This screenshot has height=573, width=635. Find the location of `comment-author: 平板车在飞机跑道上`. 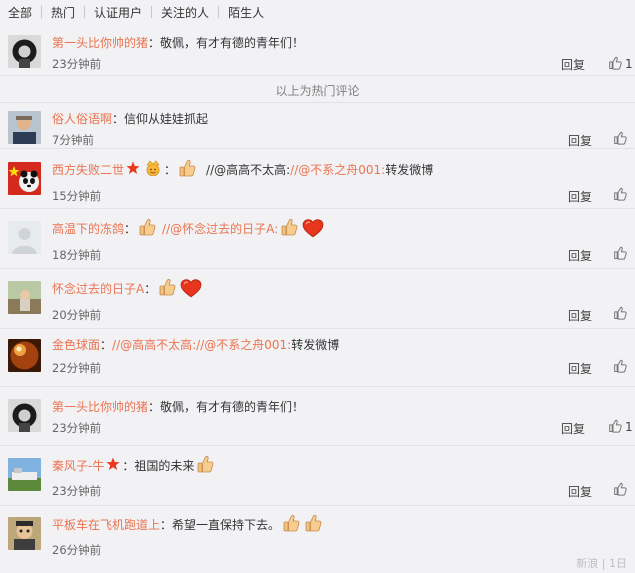

comment-author: 平板车在飞机跑道上 is located at coordinates (106, 524).